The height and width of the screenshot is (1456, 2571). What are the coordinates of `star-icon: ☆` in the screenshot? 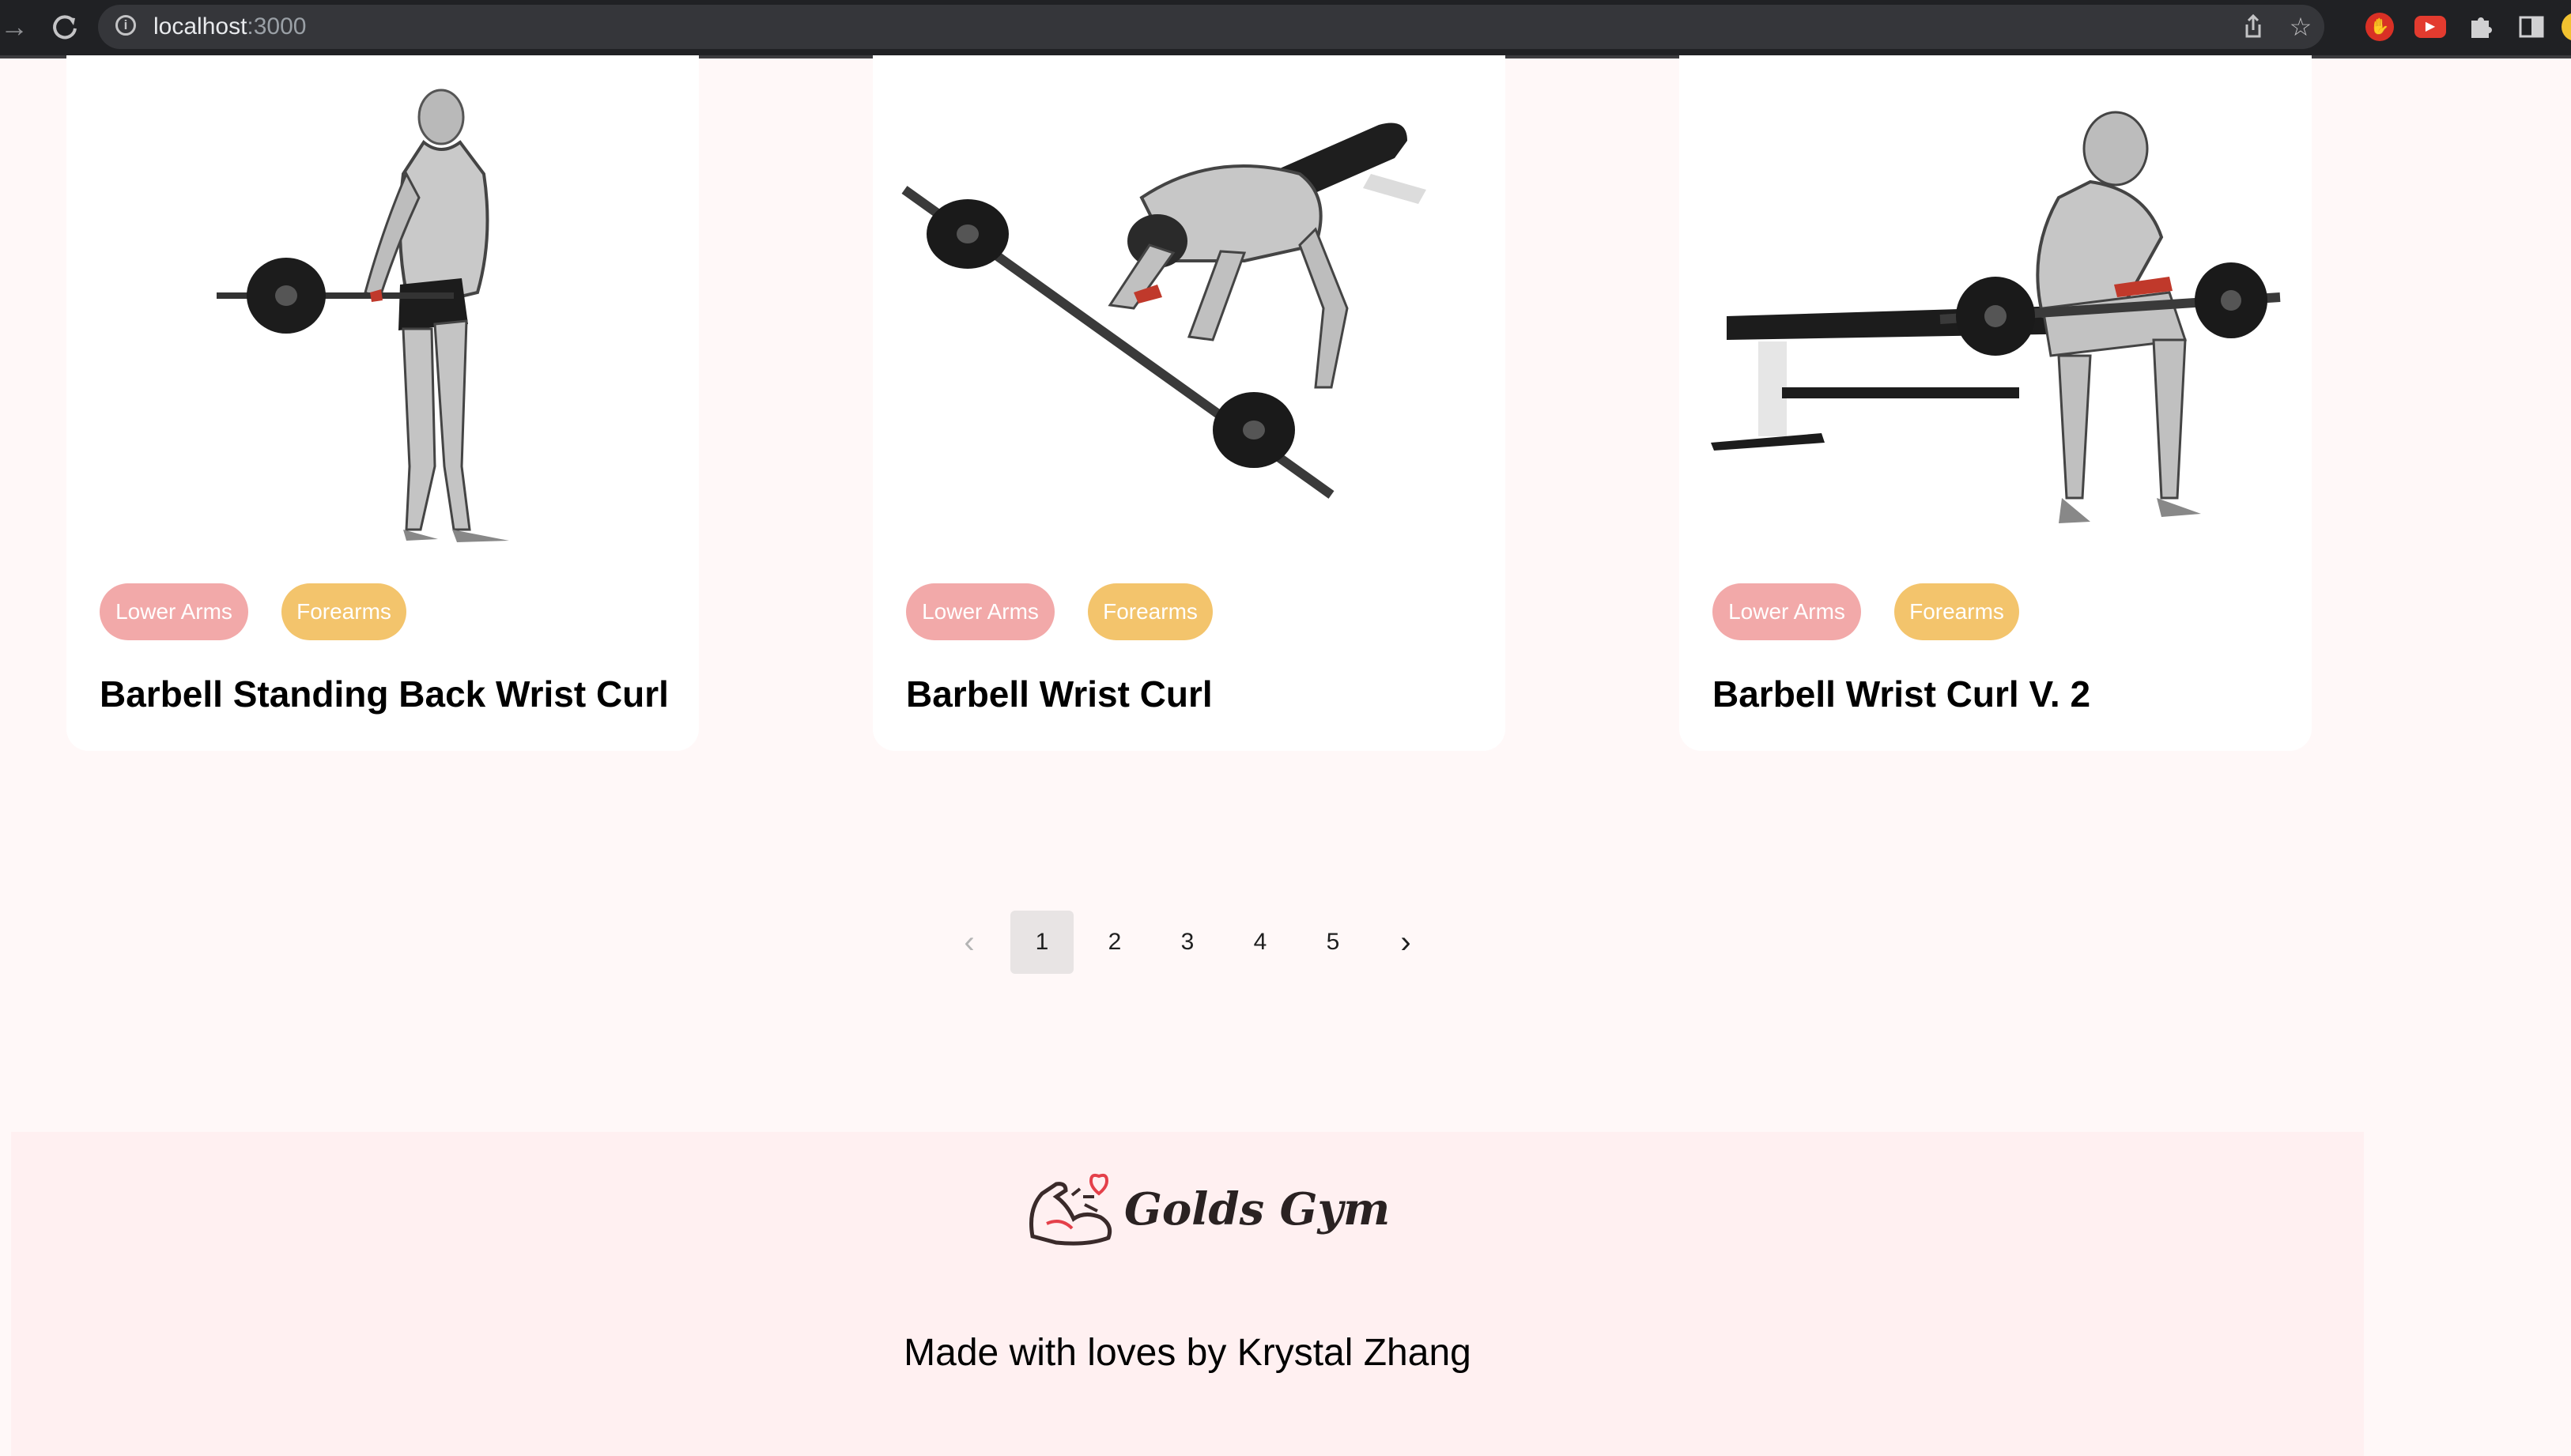 It's located at (2300, 27).